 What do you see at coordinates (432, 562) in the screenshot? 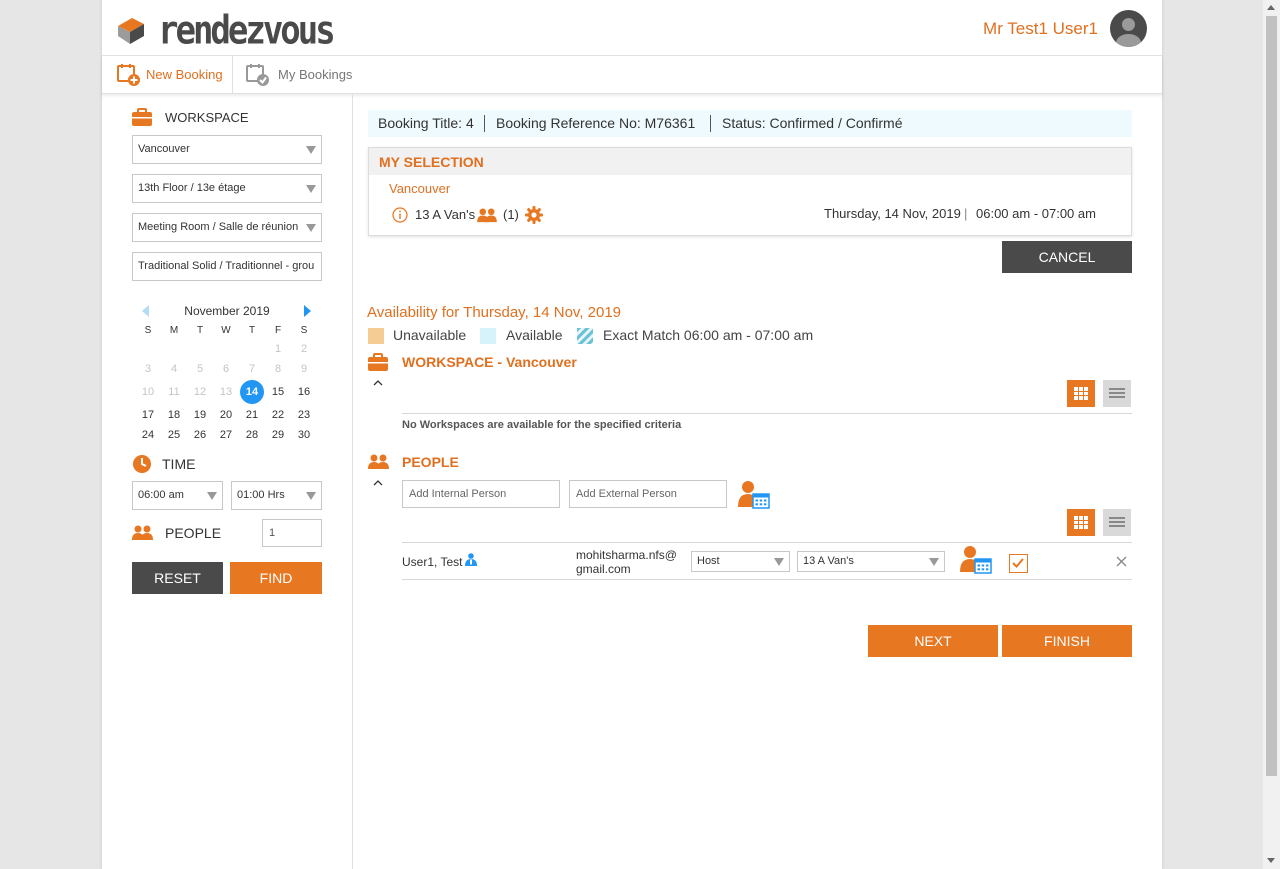
I see `person-name: User1, Test` at bounding box center [432, 562].